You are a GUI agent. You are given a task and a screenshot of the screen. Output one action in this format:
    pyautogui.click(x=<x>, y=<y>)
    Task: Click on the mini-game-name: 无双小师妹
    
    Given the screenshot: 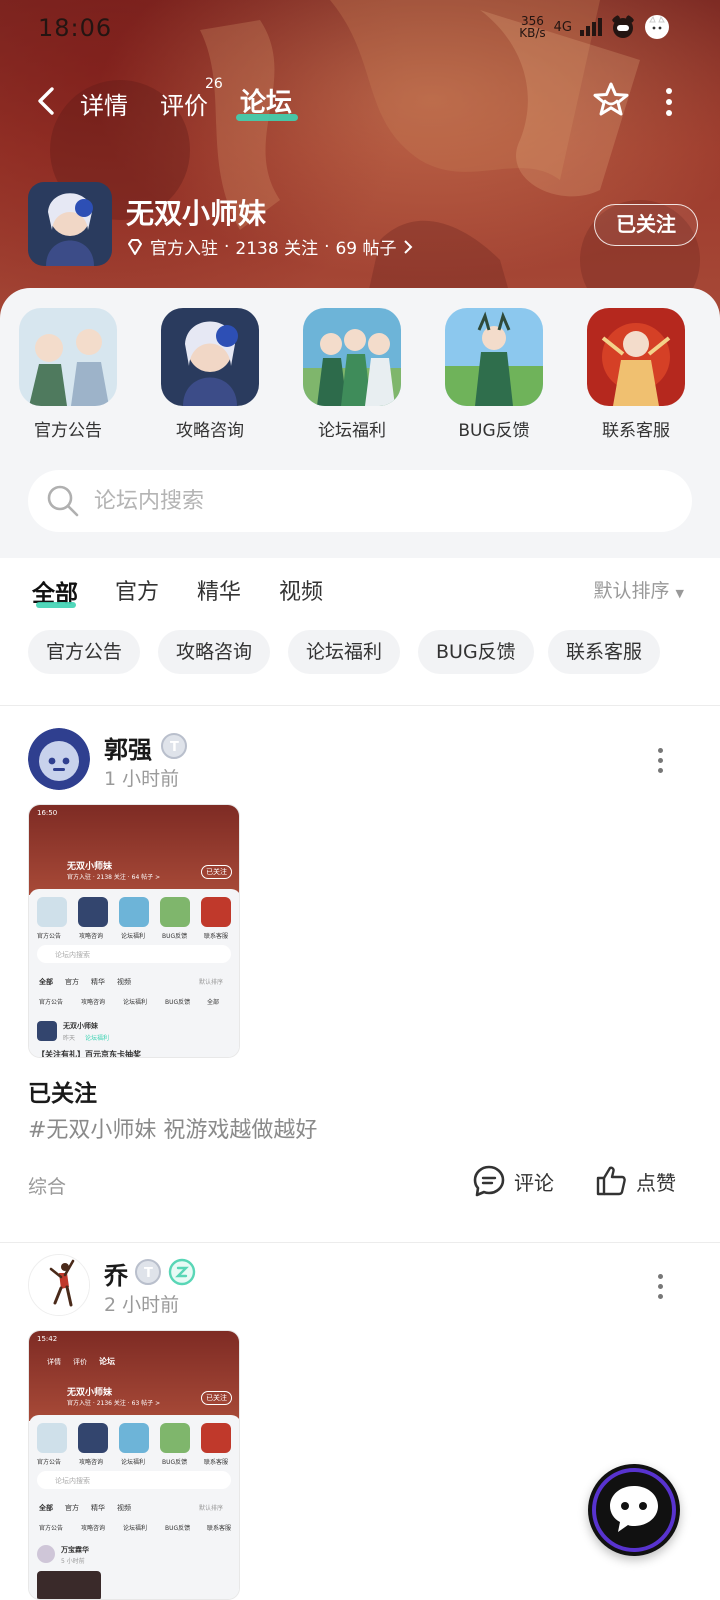 What is the action you would take?
    pyautogui.click(x=90, y=867)
    